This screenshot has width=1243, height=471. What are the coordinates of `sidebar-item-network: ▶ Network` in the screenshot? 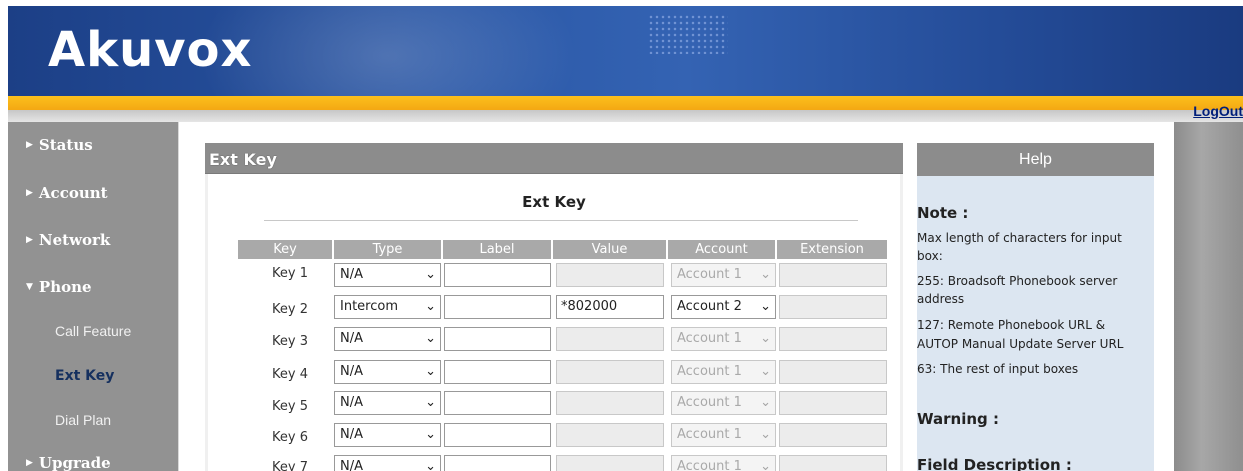 It's located at (68, 240).